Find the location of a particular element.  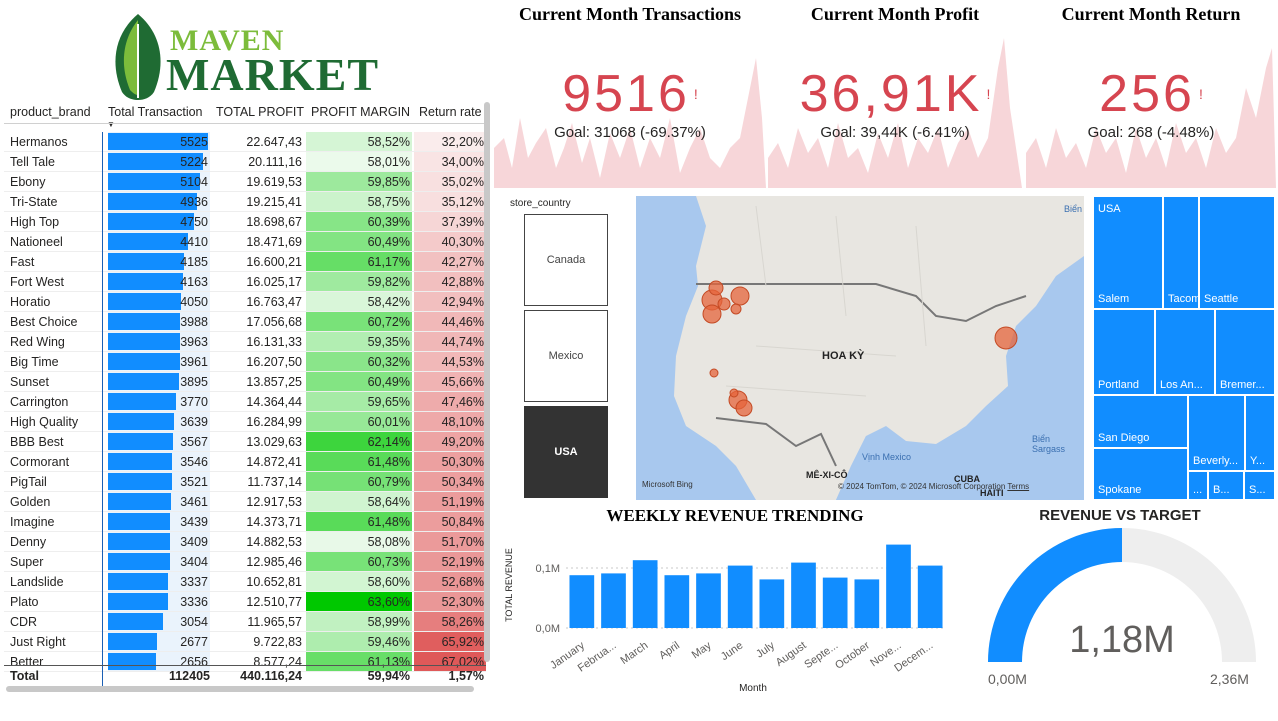

header-product-brand: product_brand is located at coordinates (50, 112).